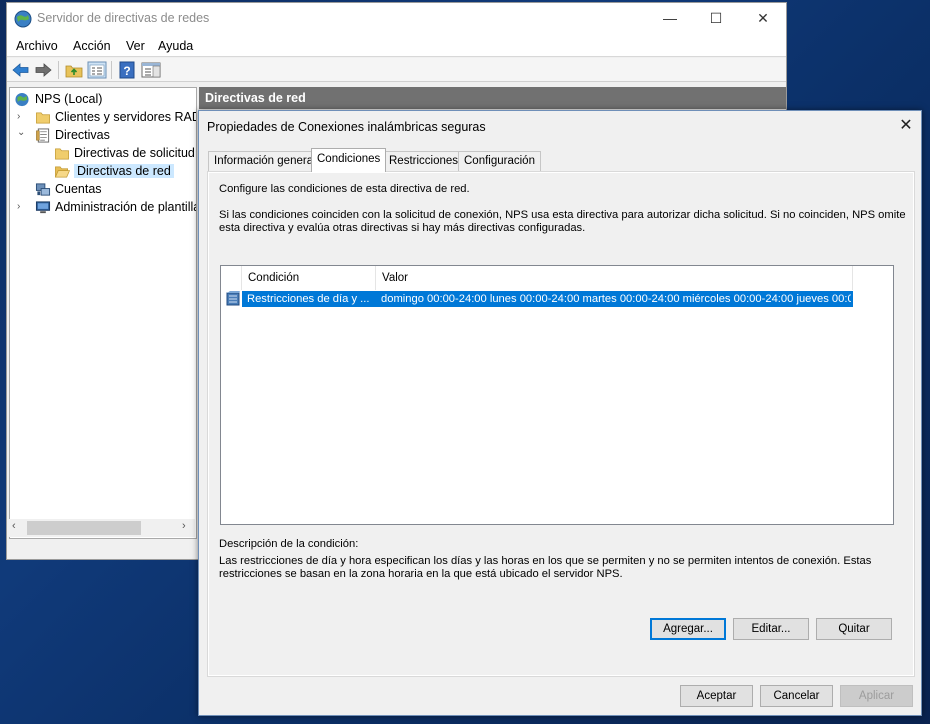 The height and width of the screenshot is (724, 930). Describe the element at coordinates (233, 298) in the screenshot. I see `condition-clock-icon` at that location.